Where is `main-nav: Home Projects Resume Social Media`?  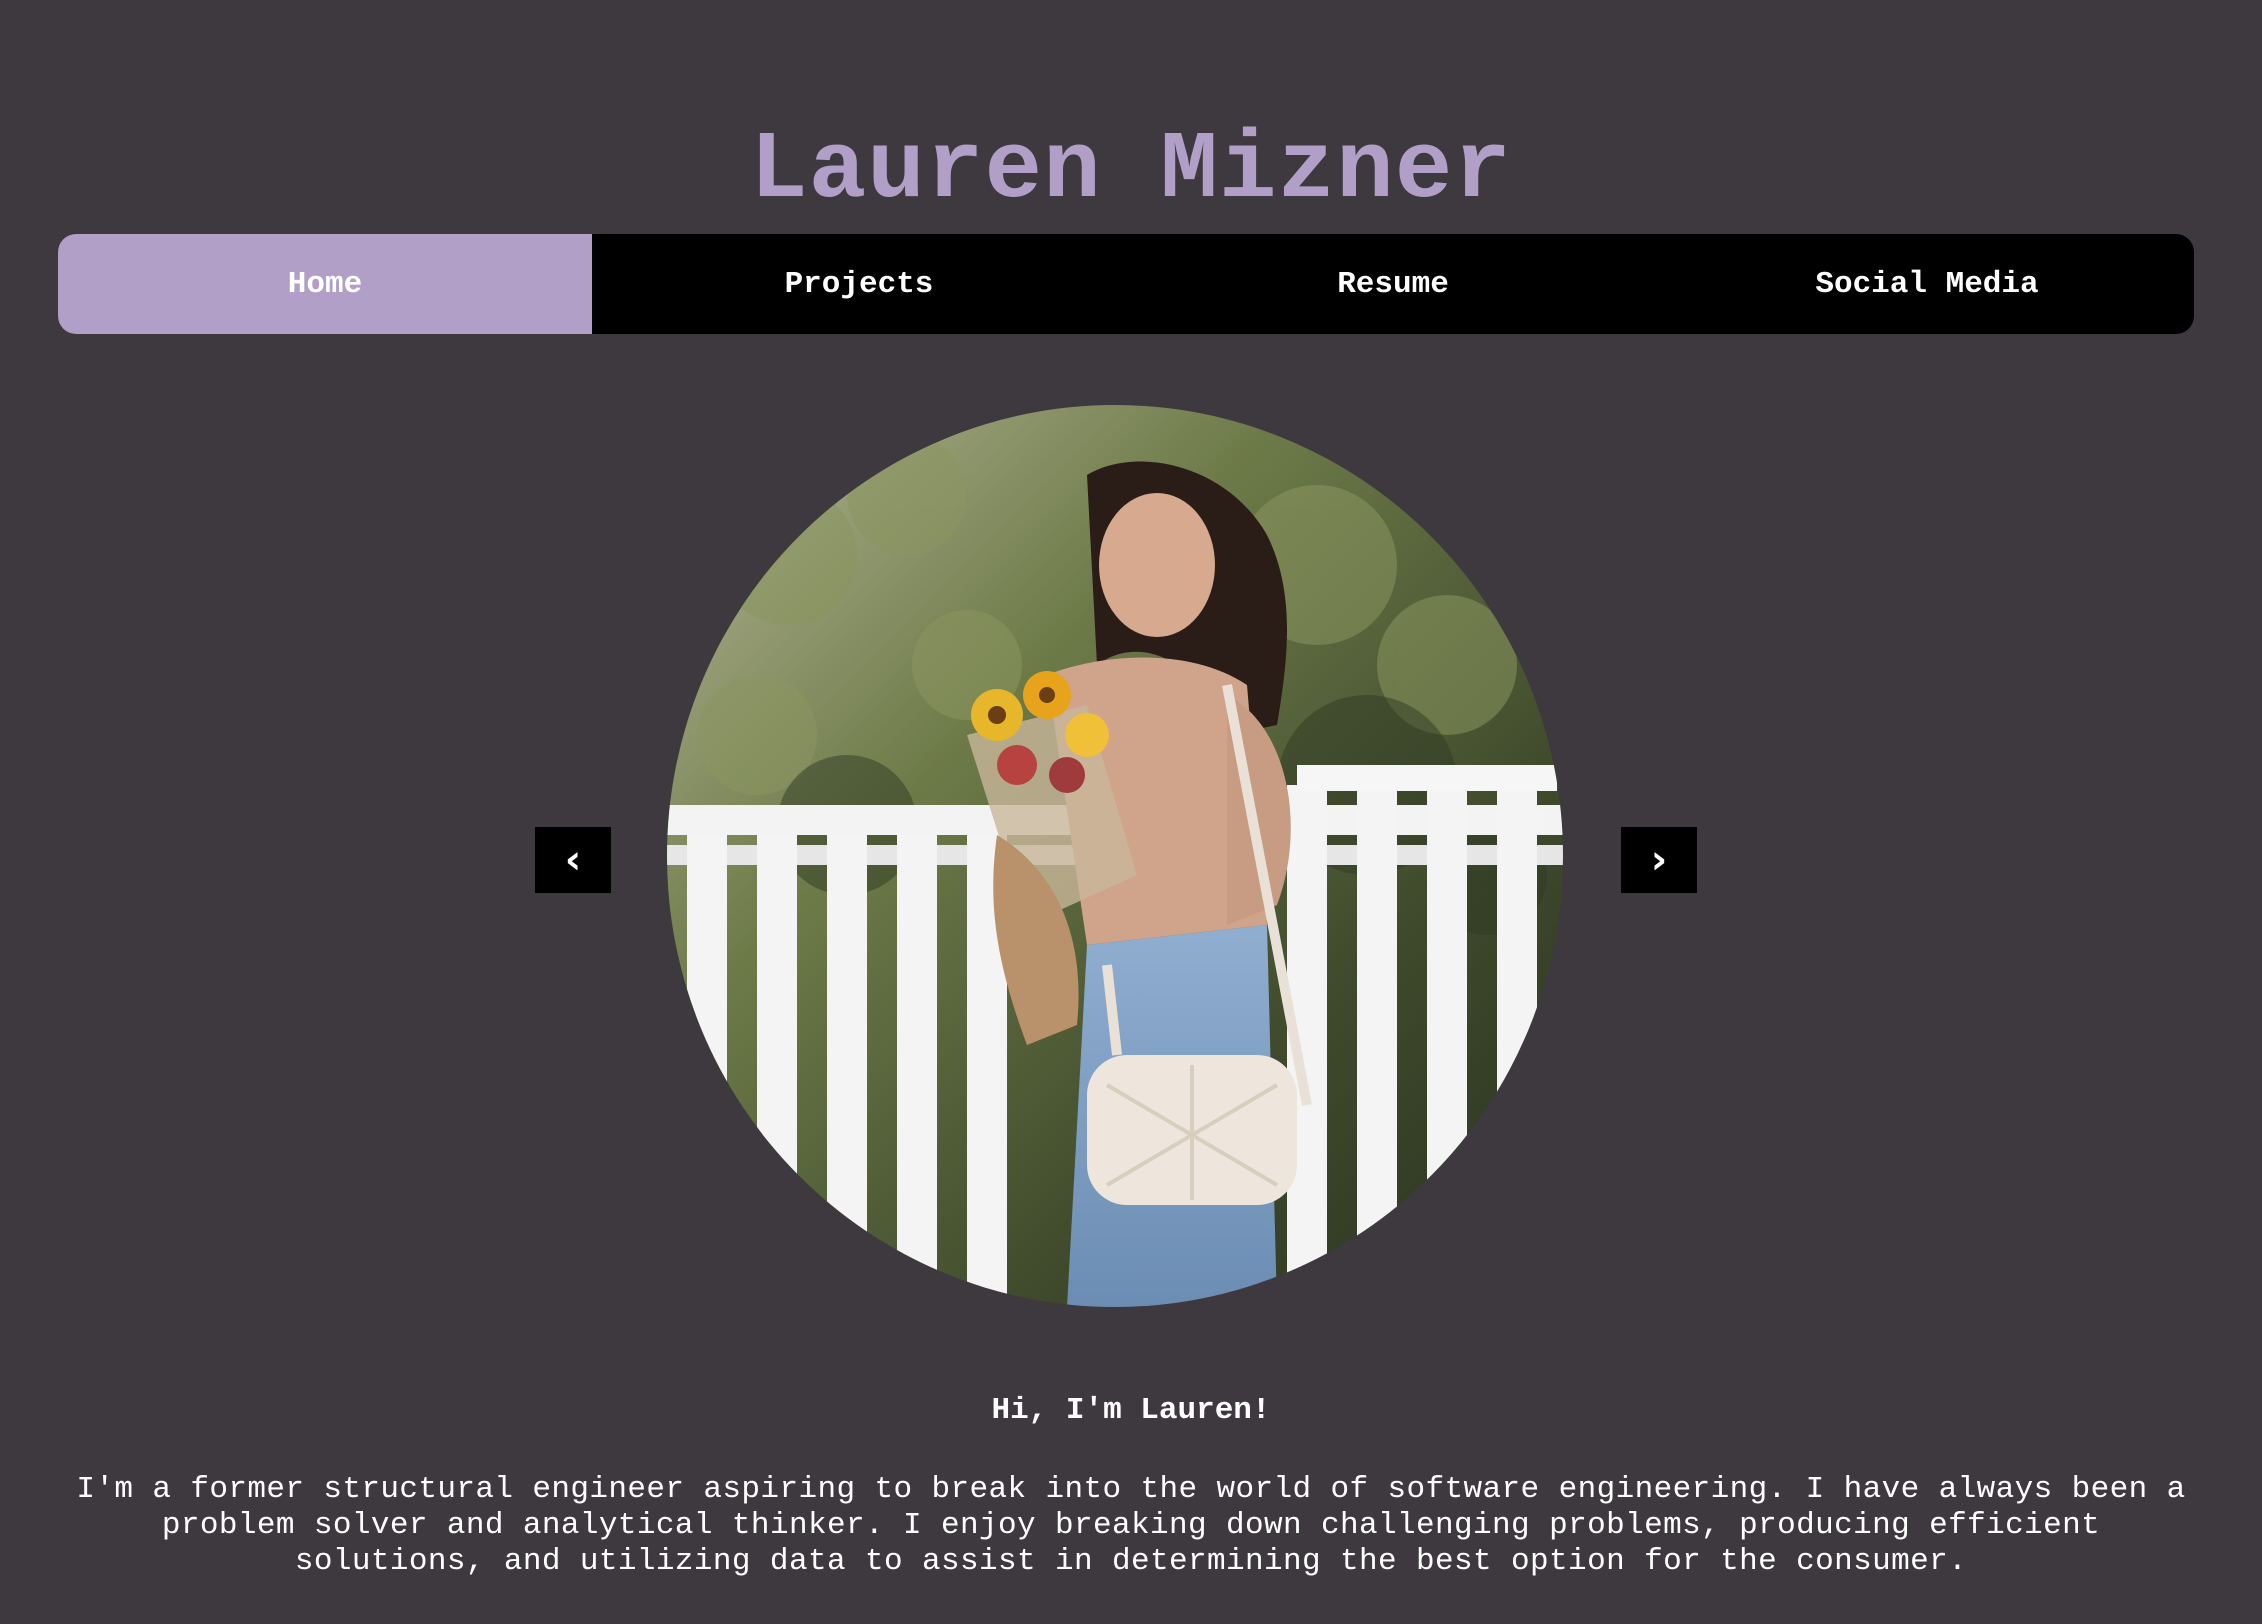 main-nav: Home Projects Resume Social Media is located at coordinates (1126, 284).